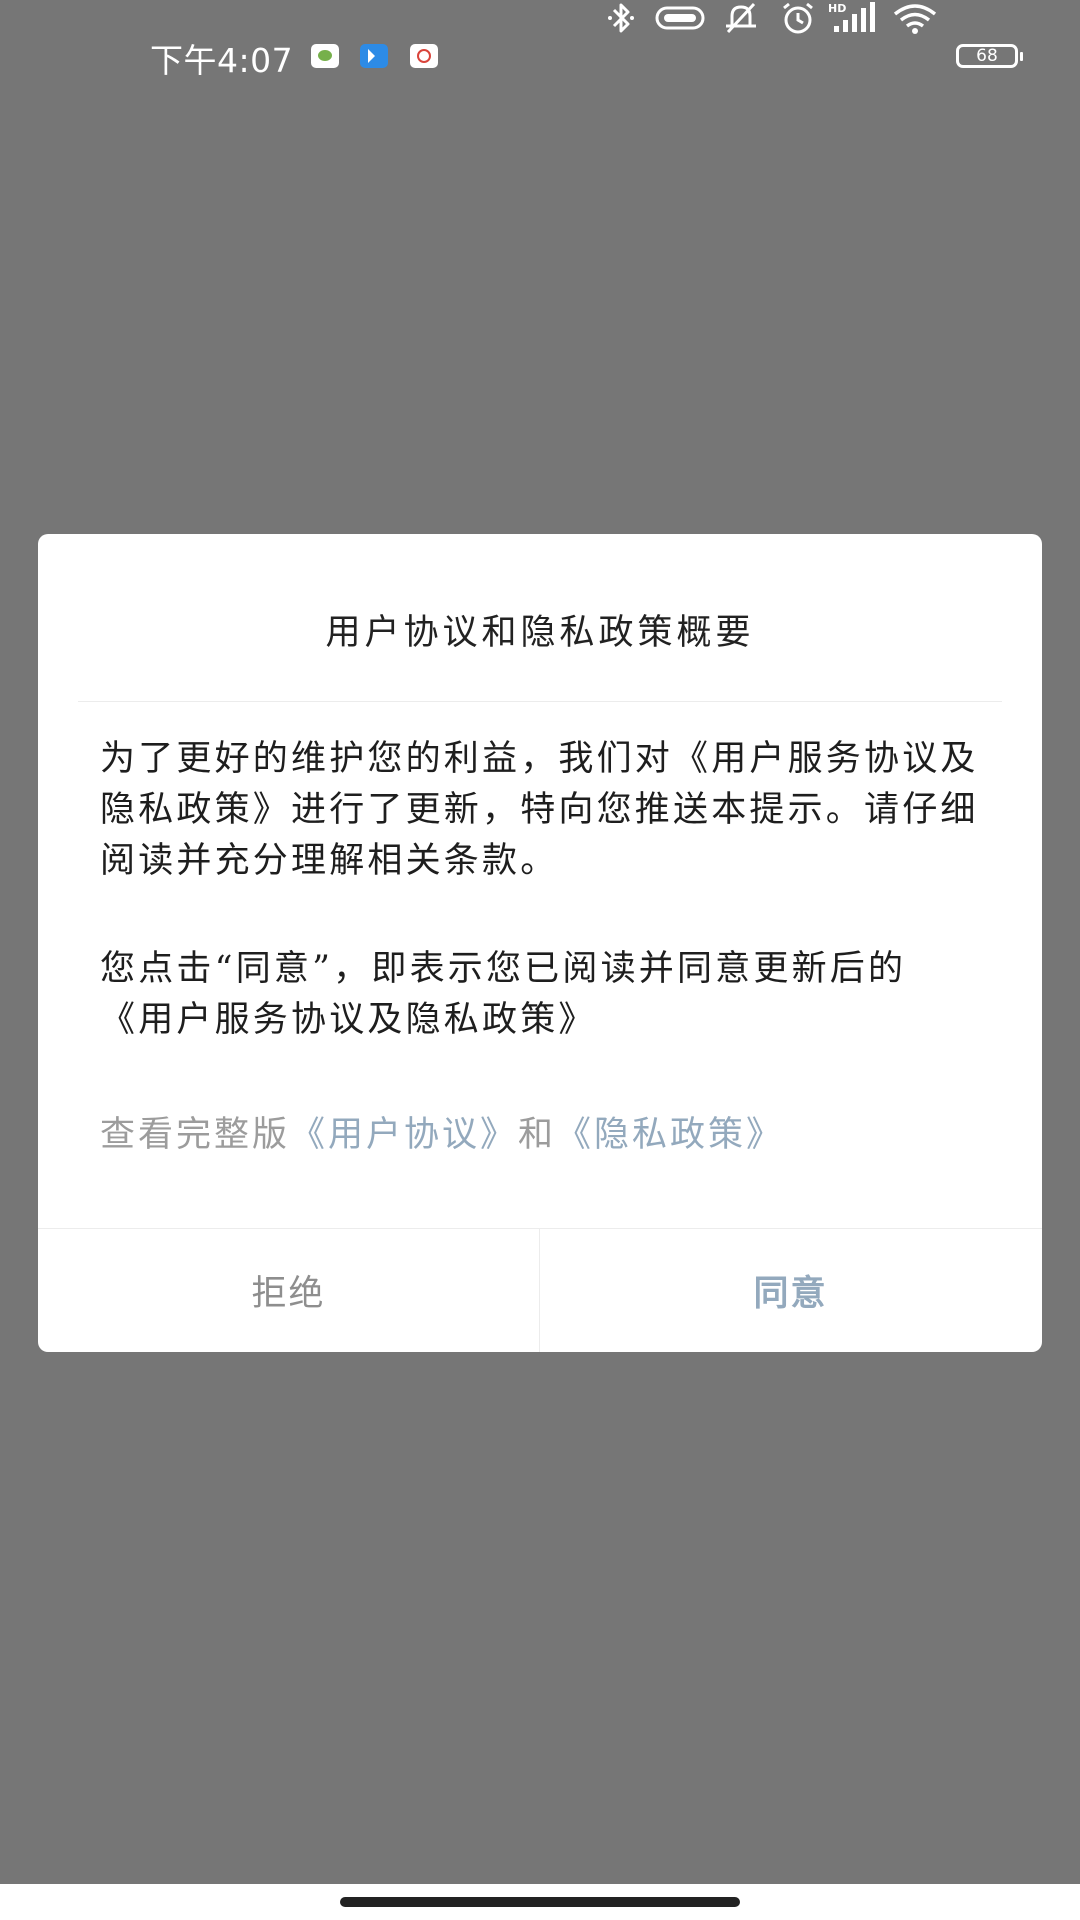 The height and width of the screenshot is (1920, 1080). I want to click on vibrate-icon, so click(680, 18).